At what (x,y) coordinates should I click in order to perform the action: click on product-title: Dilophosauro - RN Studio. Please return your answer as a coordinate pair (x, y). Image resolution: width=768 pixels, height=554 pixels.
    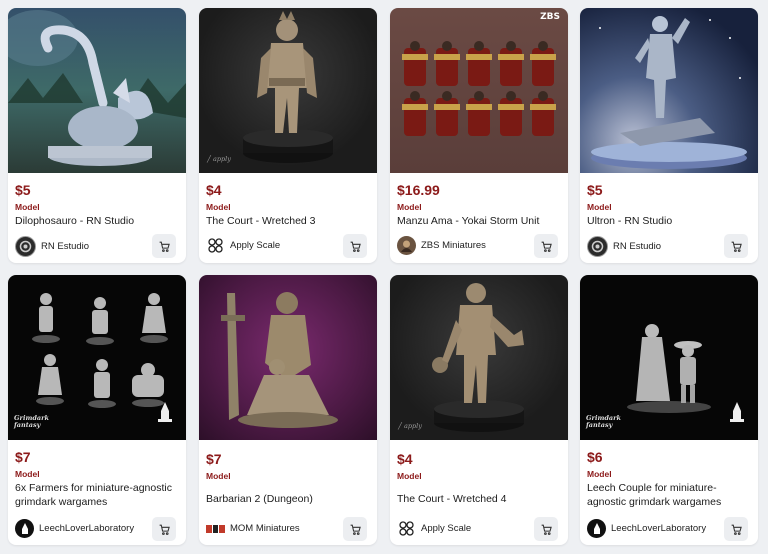
    Looking at the image, I should click on (97, 221).